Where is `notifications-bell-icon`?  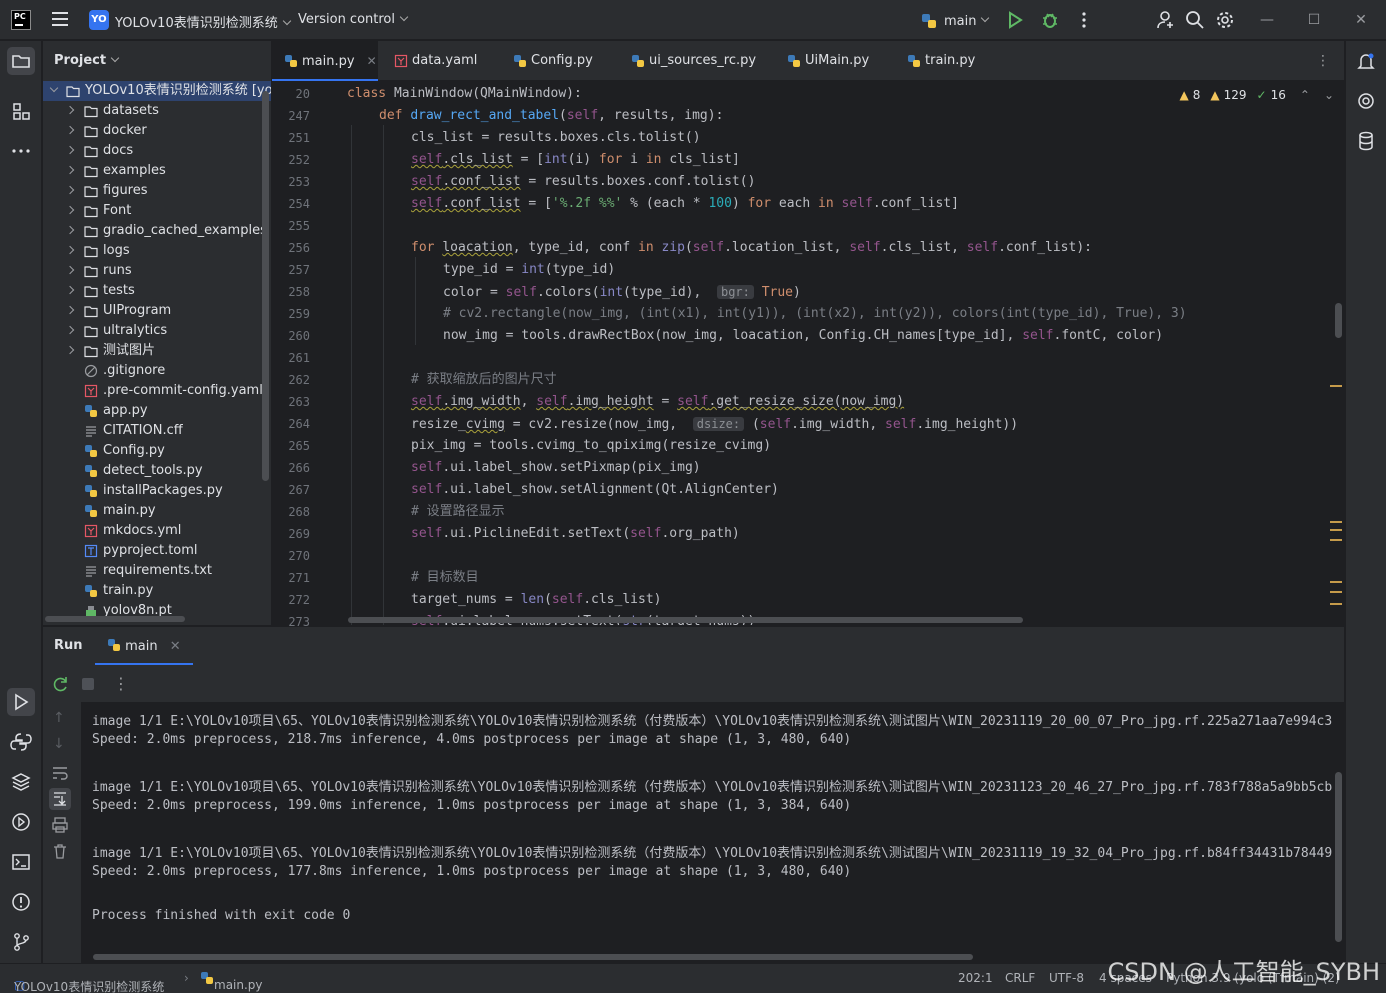
notifications-bell-icon is located at coordinates (1366, 61).